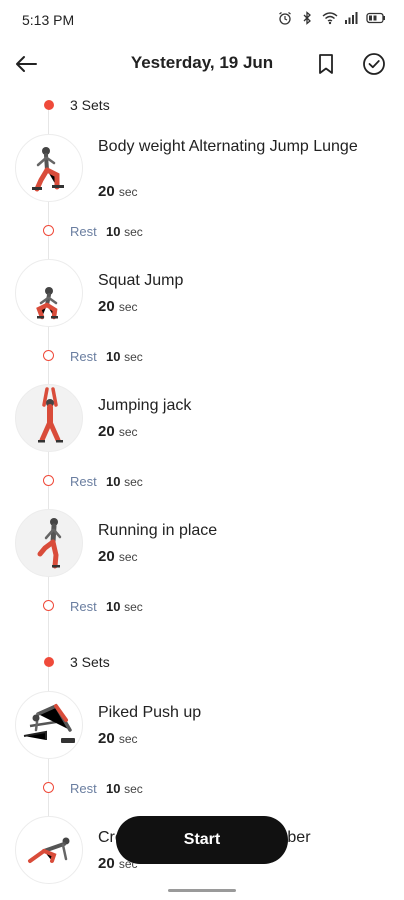 Image resolution: width=404 pixels, height=900 pixels. What do you see at coordinates (47, 303) in the screenshot?
I see `squat-jump-illustration-icon` at bounding box center [47, 303].